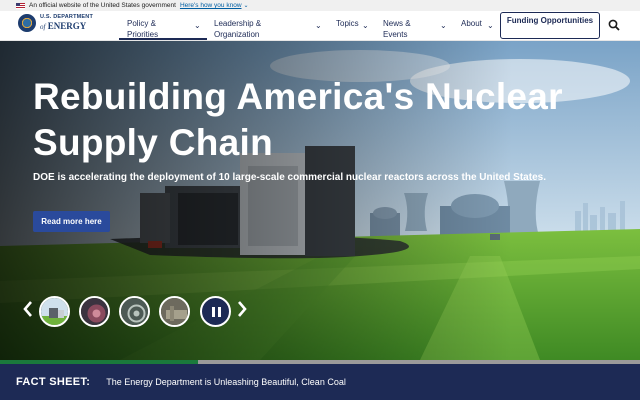 This screenshot has height=400, width=640. What do you see at coordinates (397, 29) in the screenshot?
I see `nav-label: News & Events` at bounding box center [397, 29].